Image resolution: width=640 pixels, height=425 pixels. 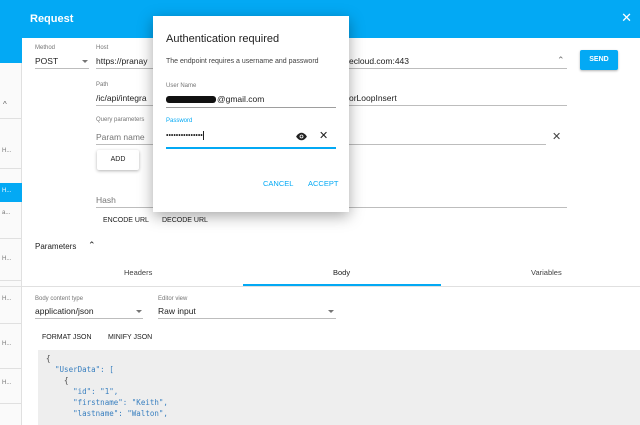 What do you see at coordinates (126, 220) in the screenshot?
I see `encode-url-button: ENCODE URL` at bounding box center [126, 220].